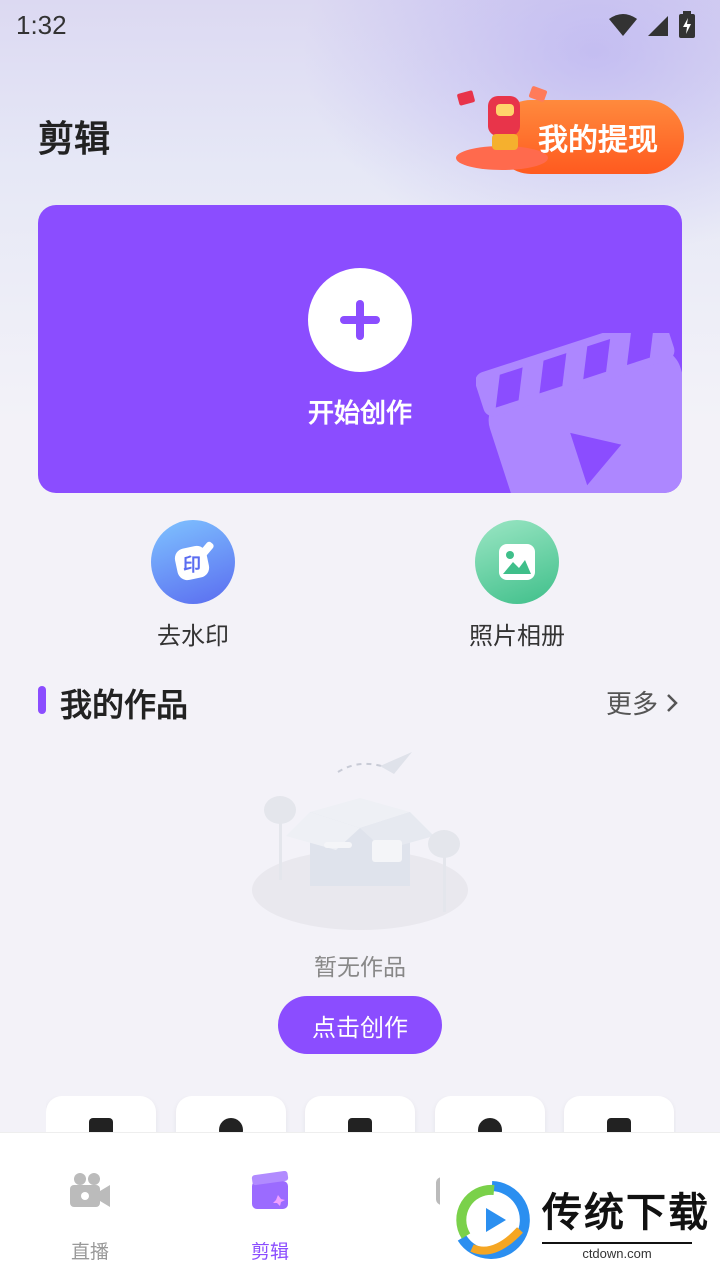  I want to click on remove-watermark-tool: 印 去水印, so click(193, 585).